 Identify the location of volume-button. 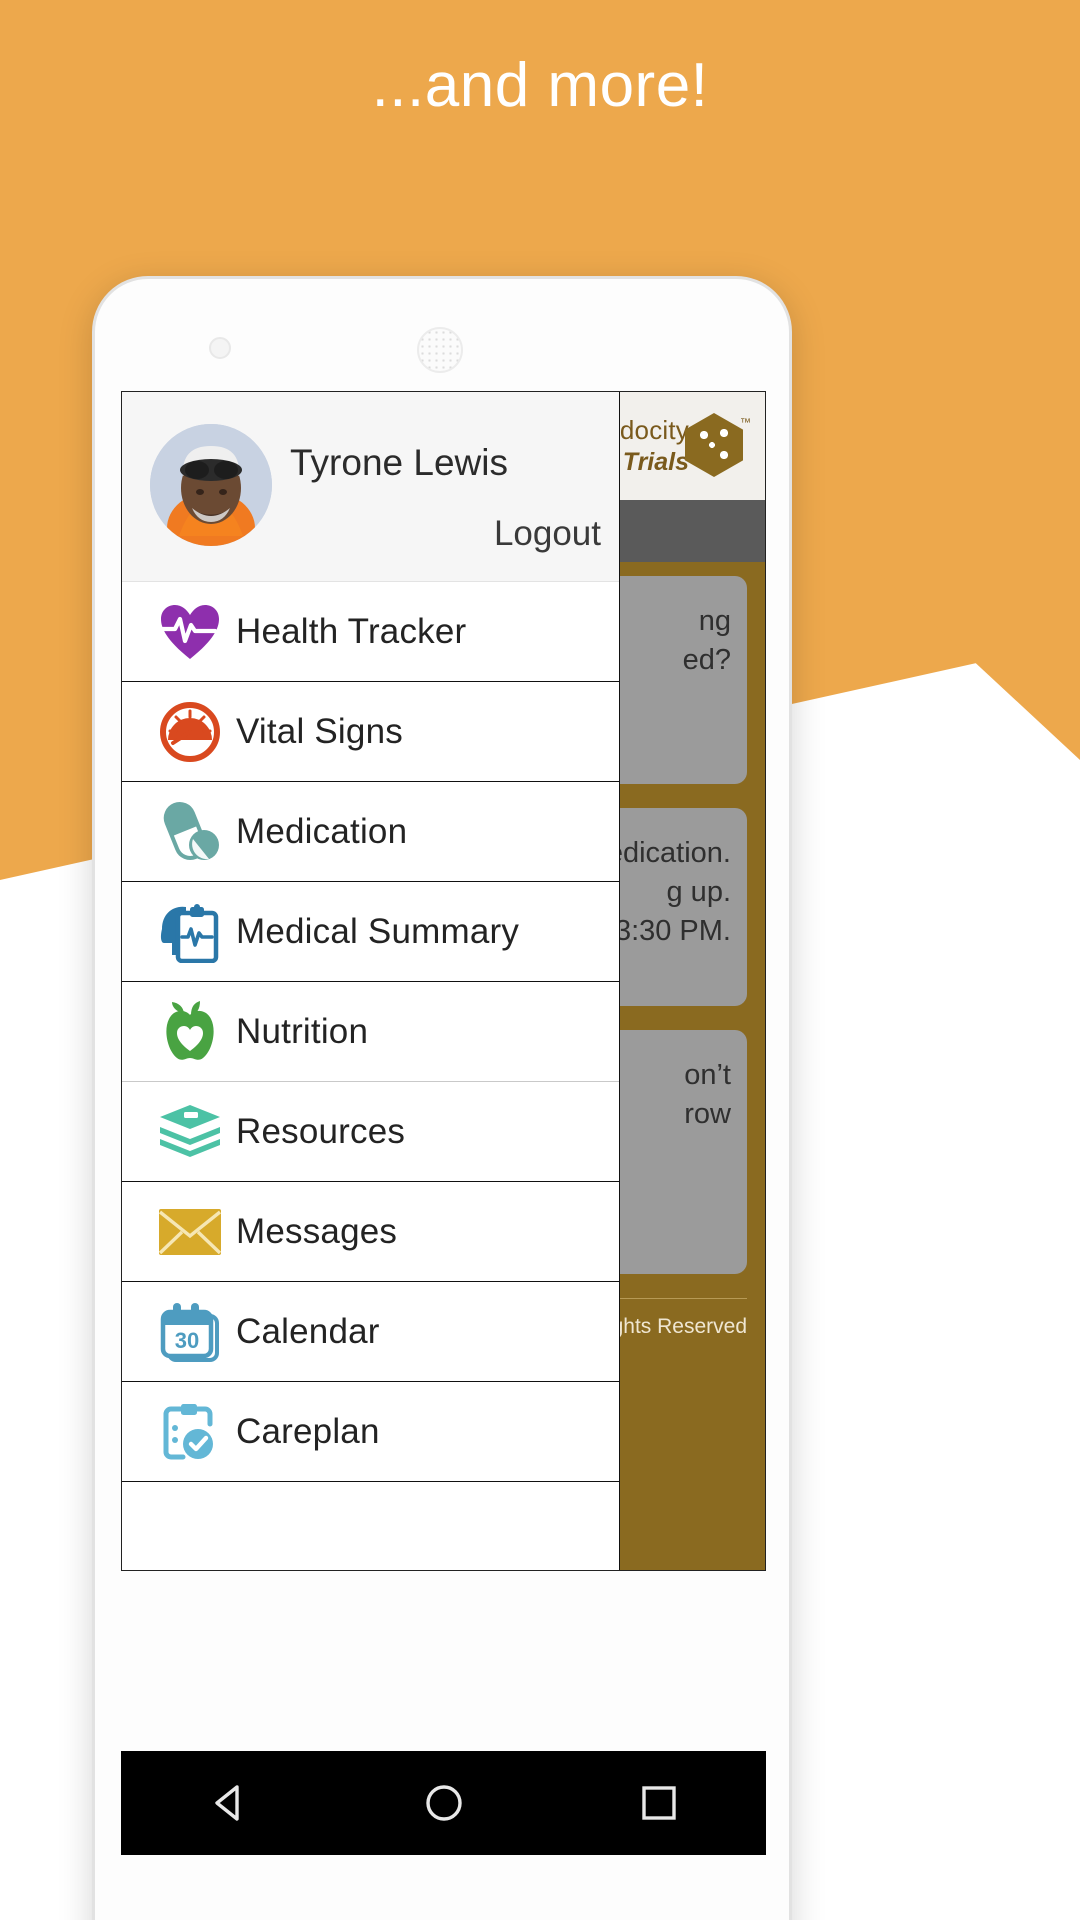
(93, 593).